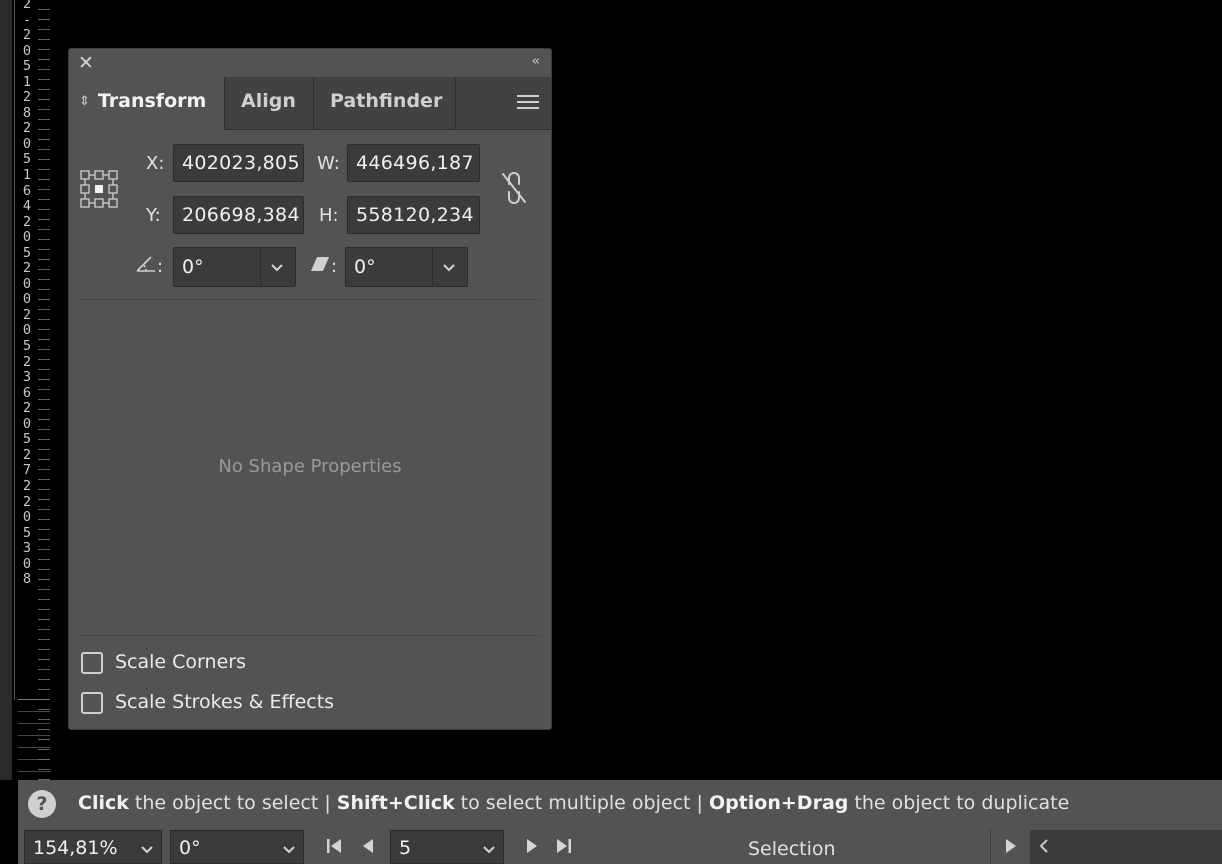 This screenshot has width=1222, height=864. Describe the element at coordinates (1044, 846) in the screenshot. I see `scroll-left-icon` at that location.